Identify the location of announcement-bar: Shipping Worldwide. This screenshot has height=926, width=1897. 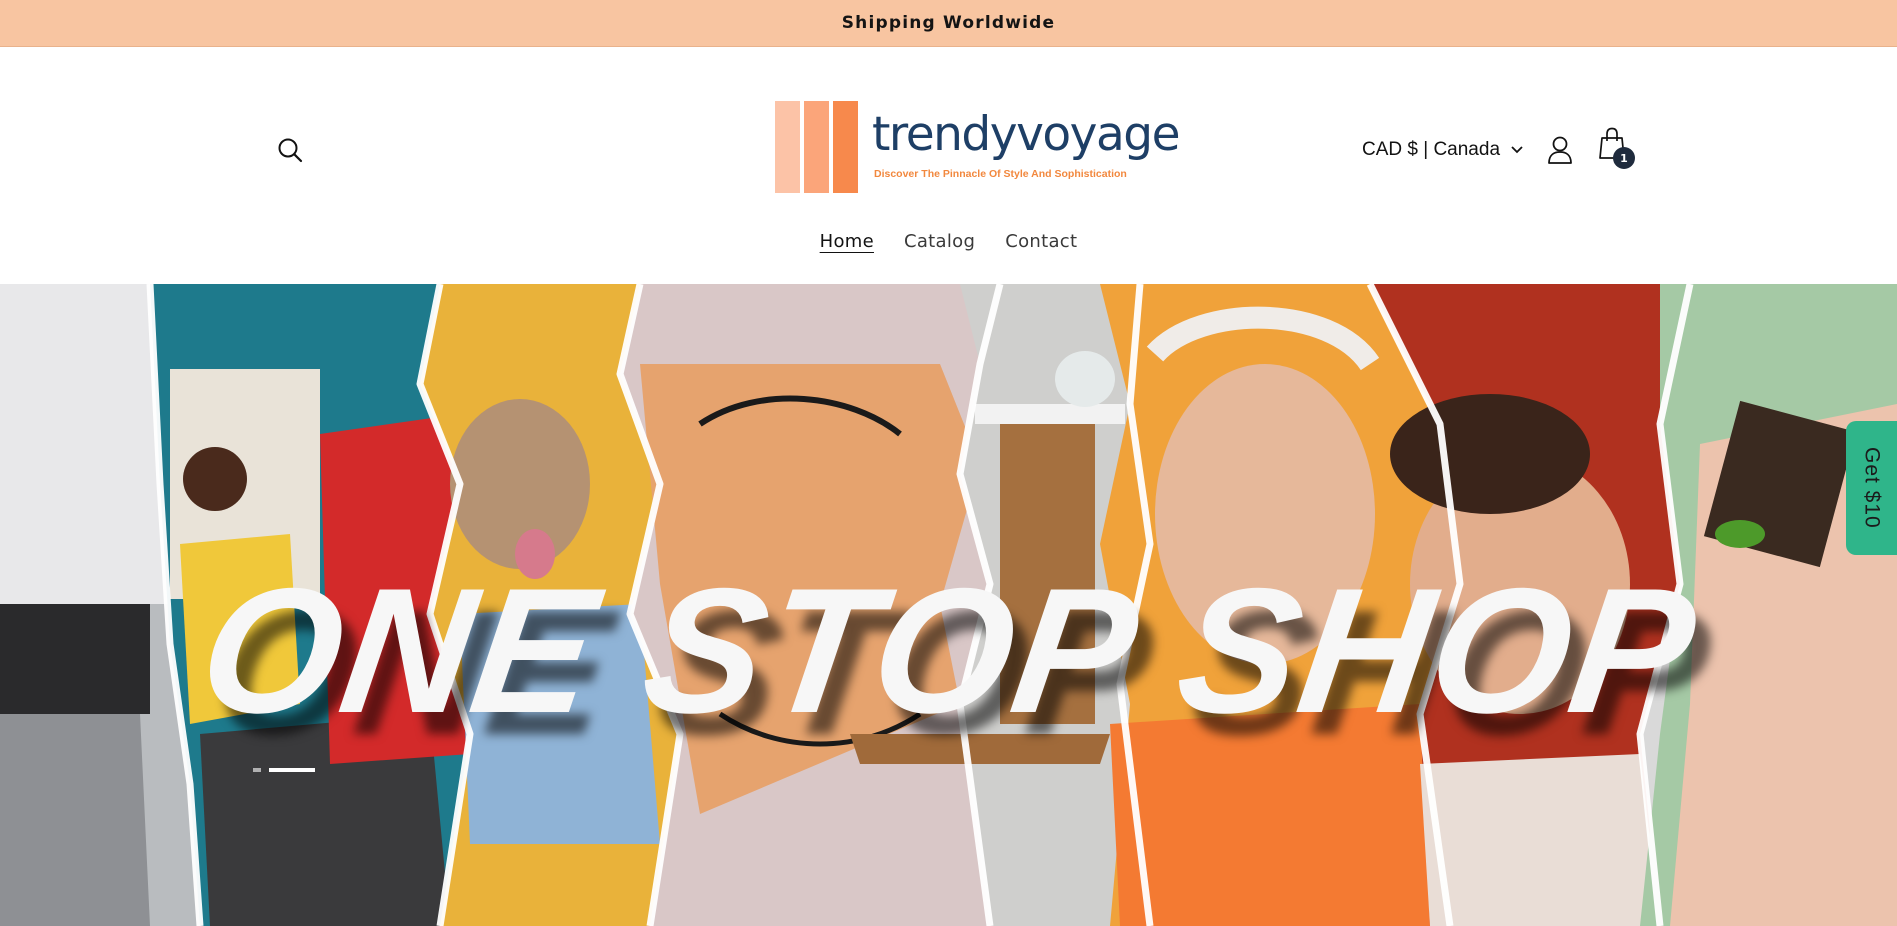
(948, 23).